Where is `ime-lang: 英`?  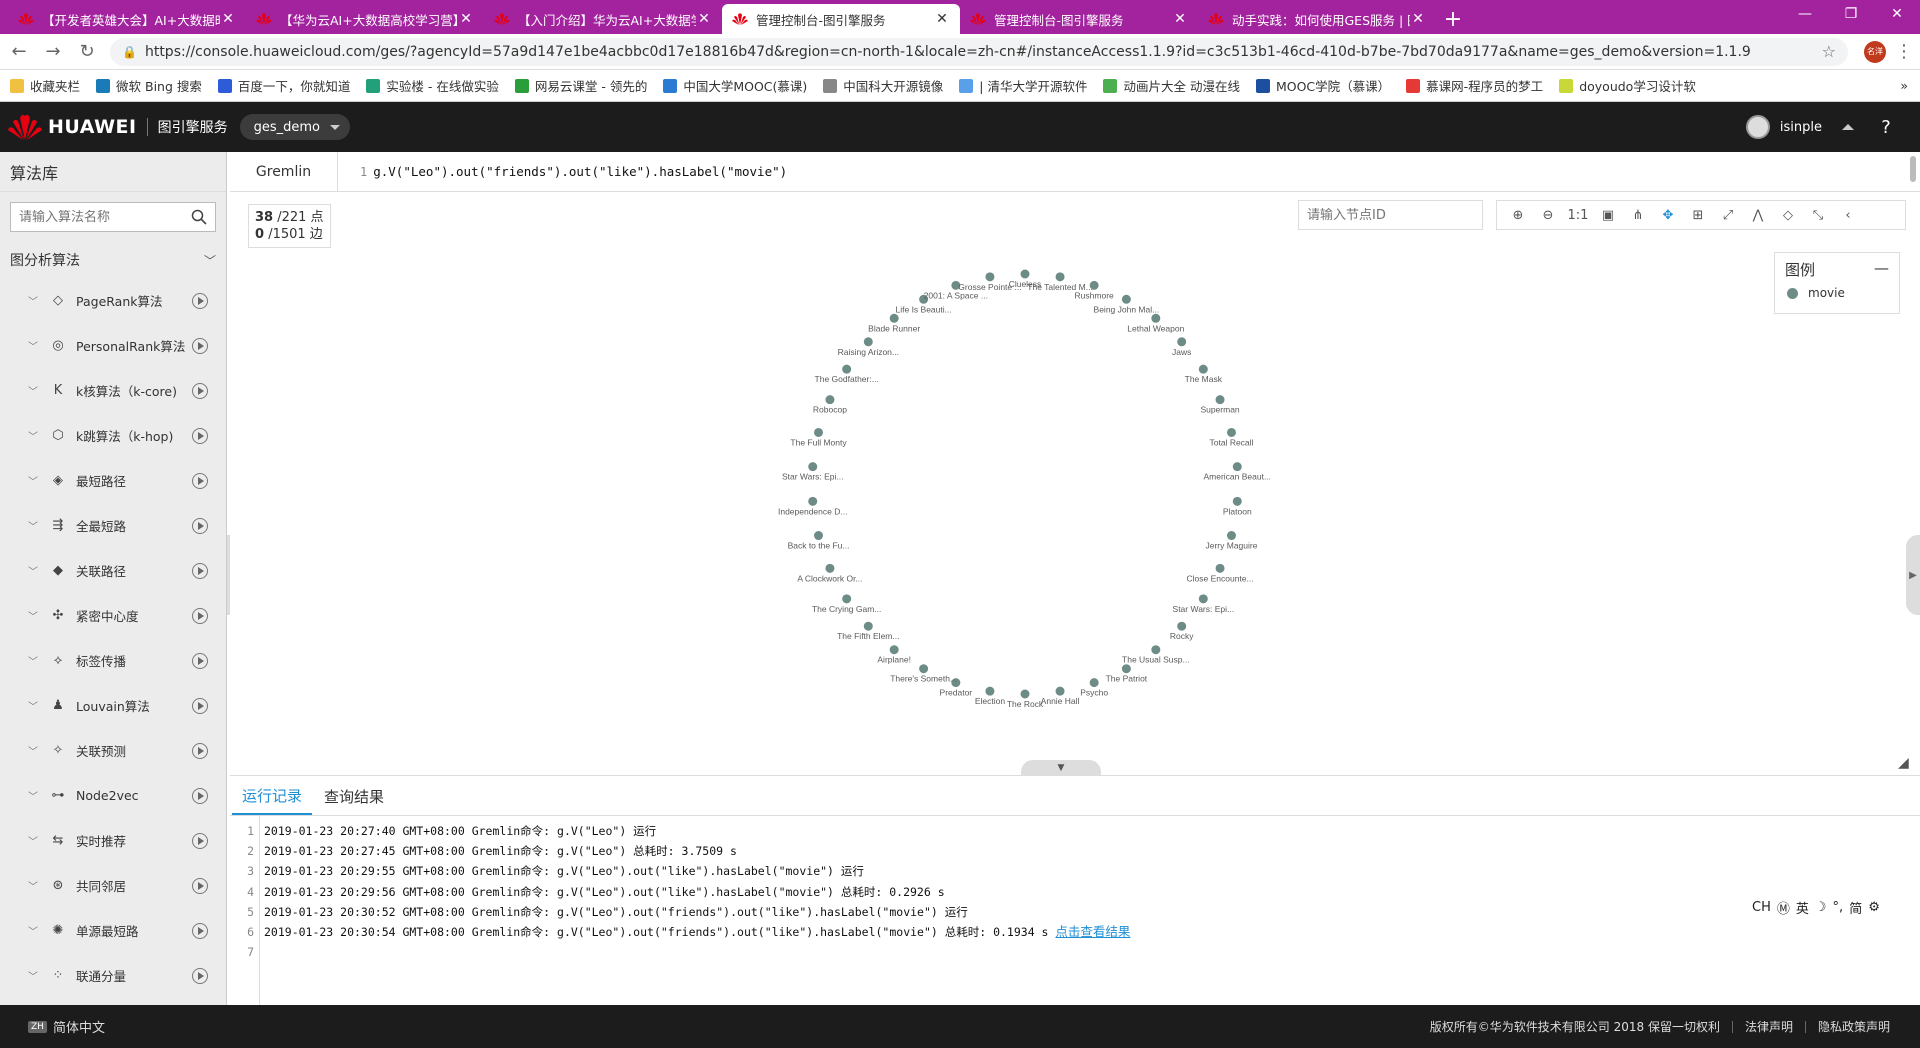
ime-lang: 英 is located at coordinates (1802, 907).